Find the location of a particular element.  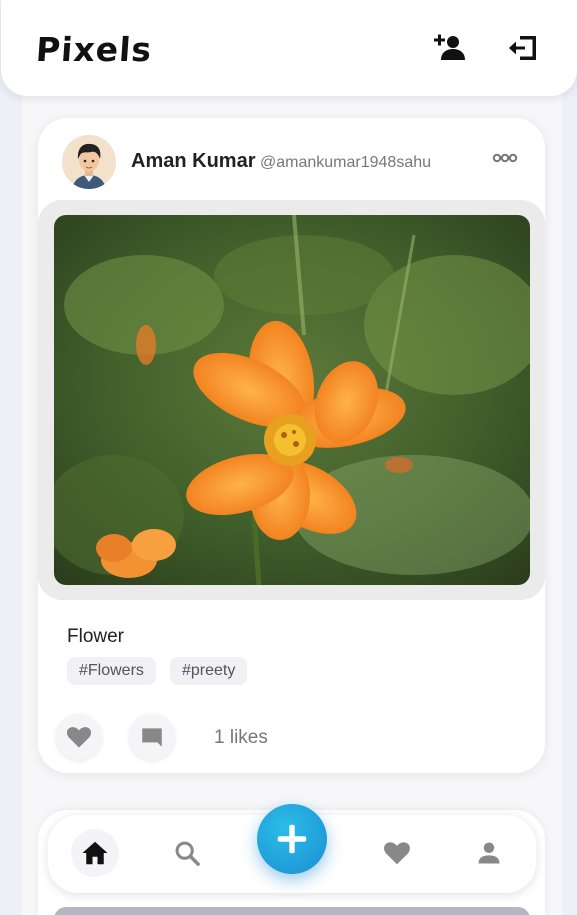

author-avatar is located at coordinates (89, 162).